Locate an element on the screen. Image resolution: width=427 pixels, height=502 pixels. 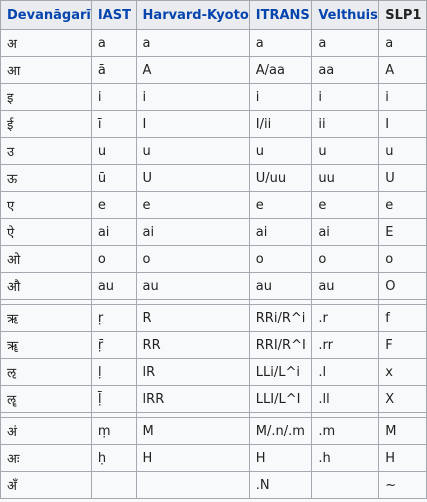
devanagari-cell: ऊ is located at coordinates (46, 178).